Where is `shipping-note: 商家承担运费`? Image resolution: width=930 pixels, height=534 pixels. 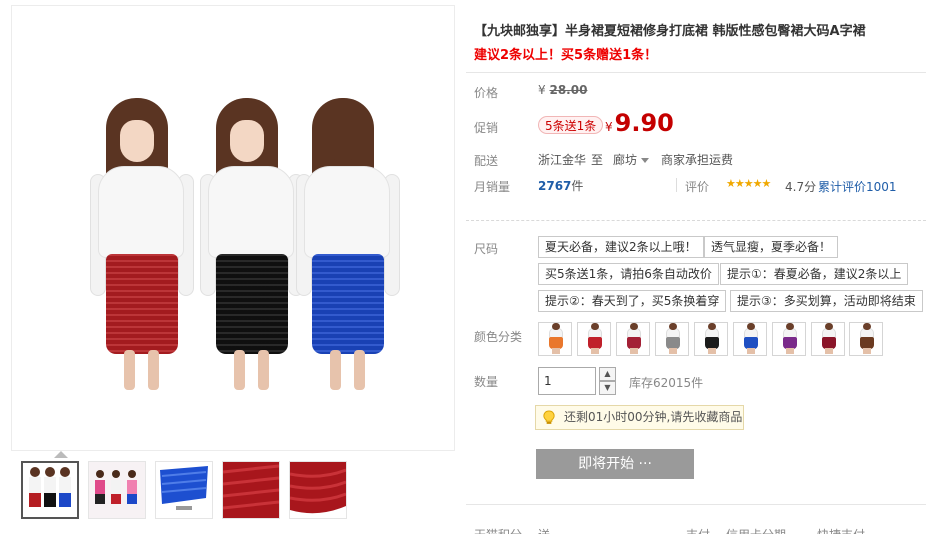
shipping-note: 商家承担运费 is located at coordinates (697, 160).